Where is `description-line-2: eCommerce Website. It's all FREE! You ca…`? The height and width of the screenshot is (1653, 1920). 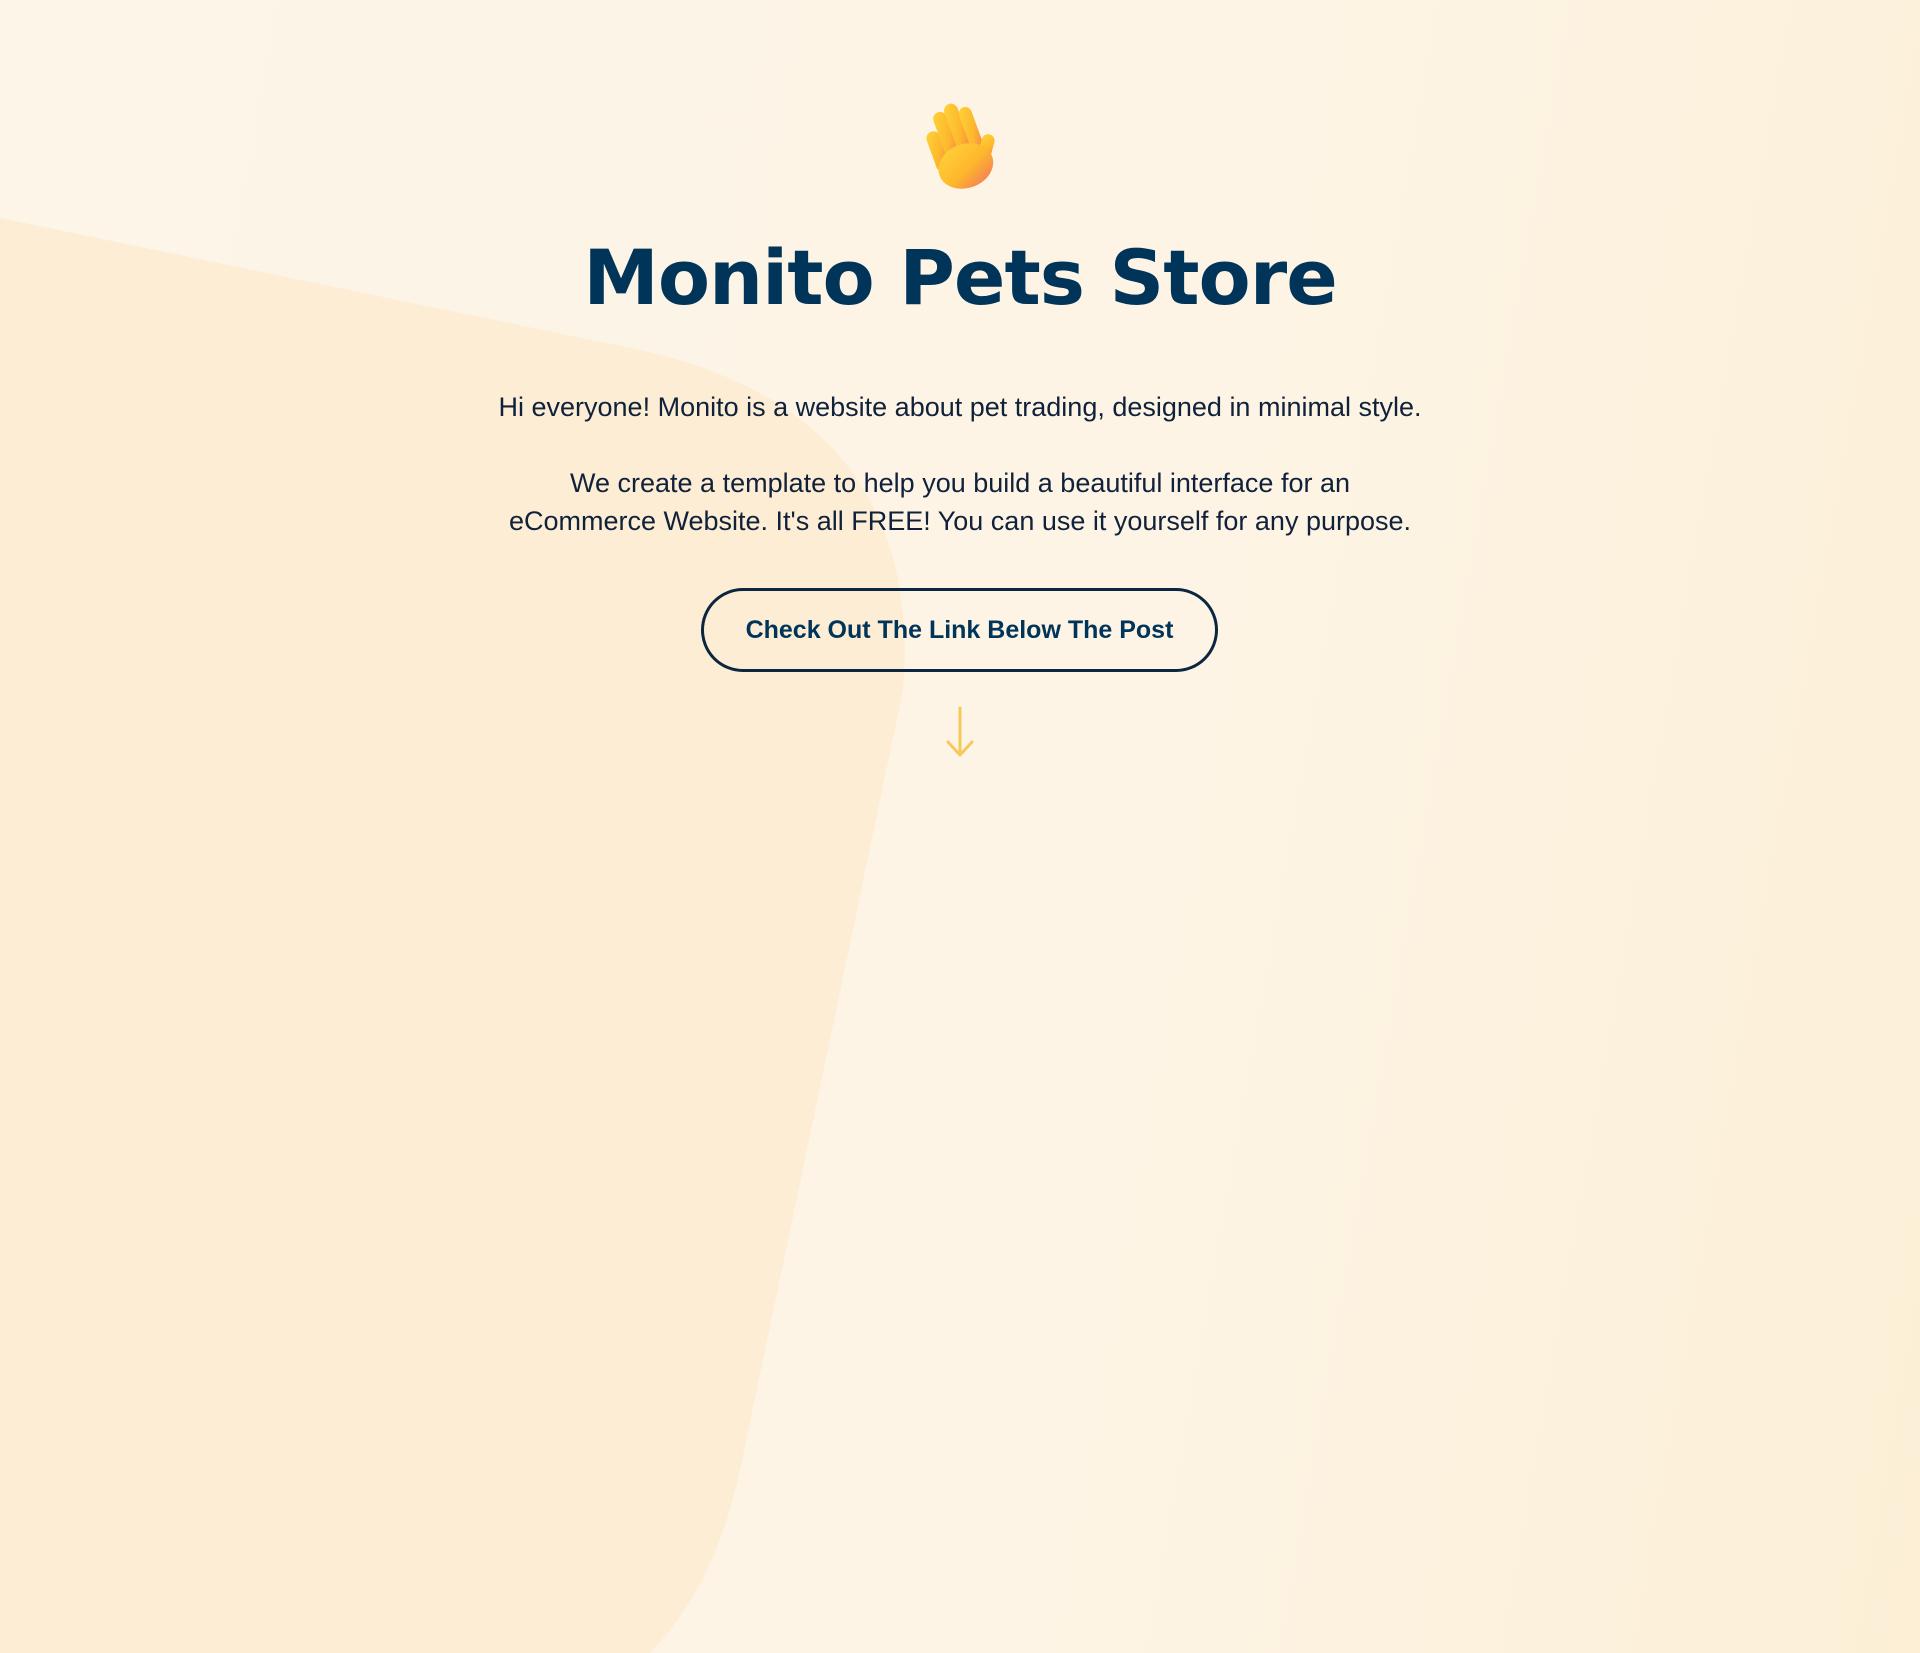
description-line-2: eCommerce Website. It's all FREE! You ca… is located at coordinates (960, 521).